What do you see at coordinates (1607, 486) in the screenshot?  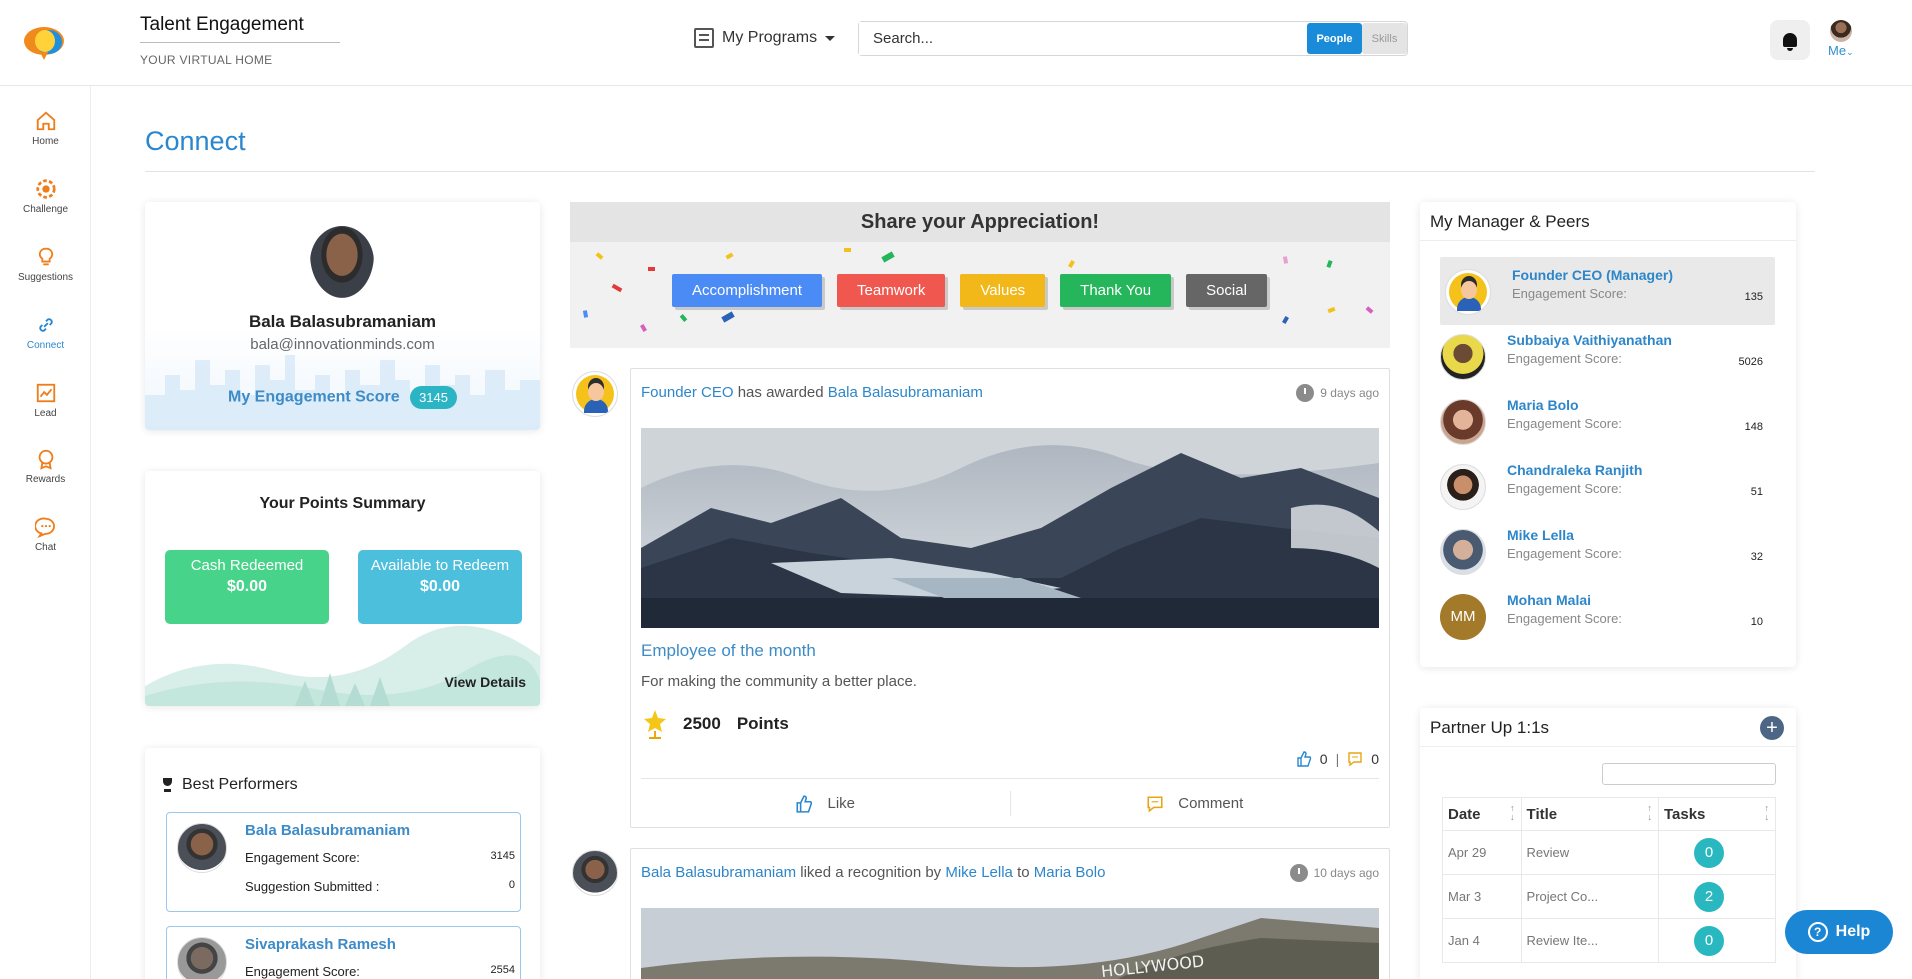 I see `peer-item: Chandraleka Ranjith Engagement Score: 51` at bounding box center [1607, 486].